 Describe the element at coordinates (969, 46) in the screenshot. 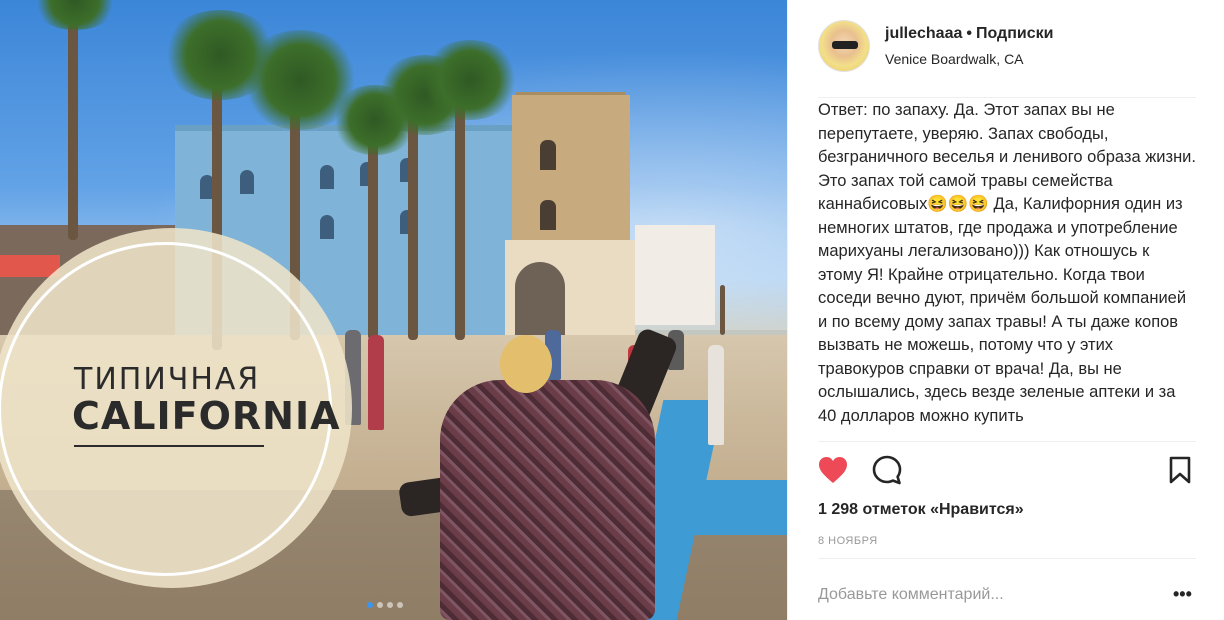

I see `header-text: jullechaaa • Подписки Venice Boardwalk, CA` at that location.